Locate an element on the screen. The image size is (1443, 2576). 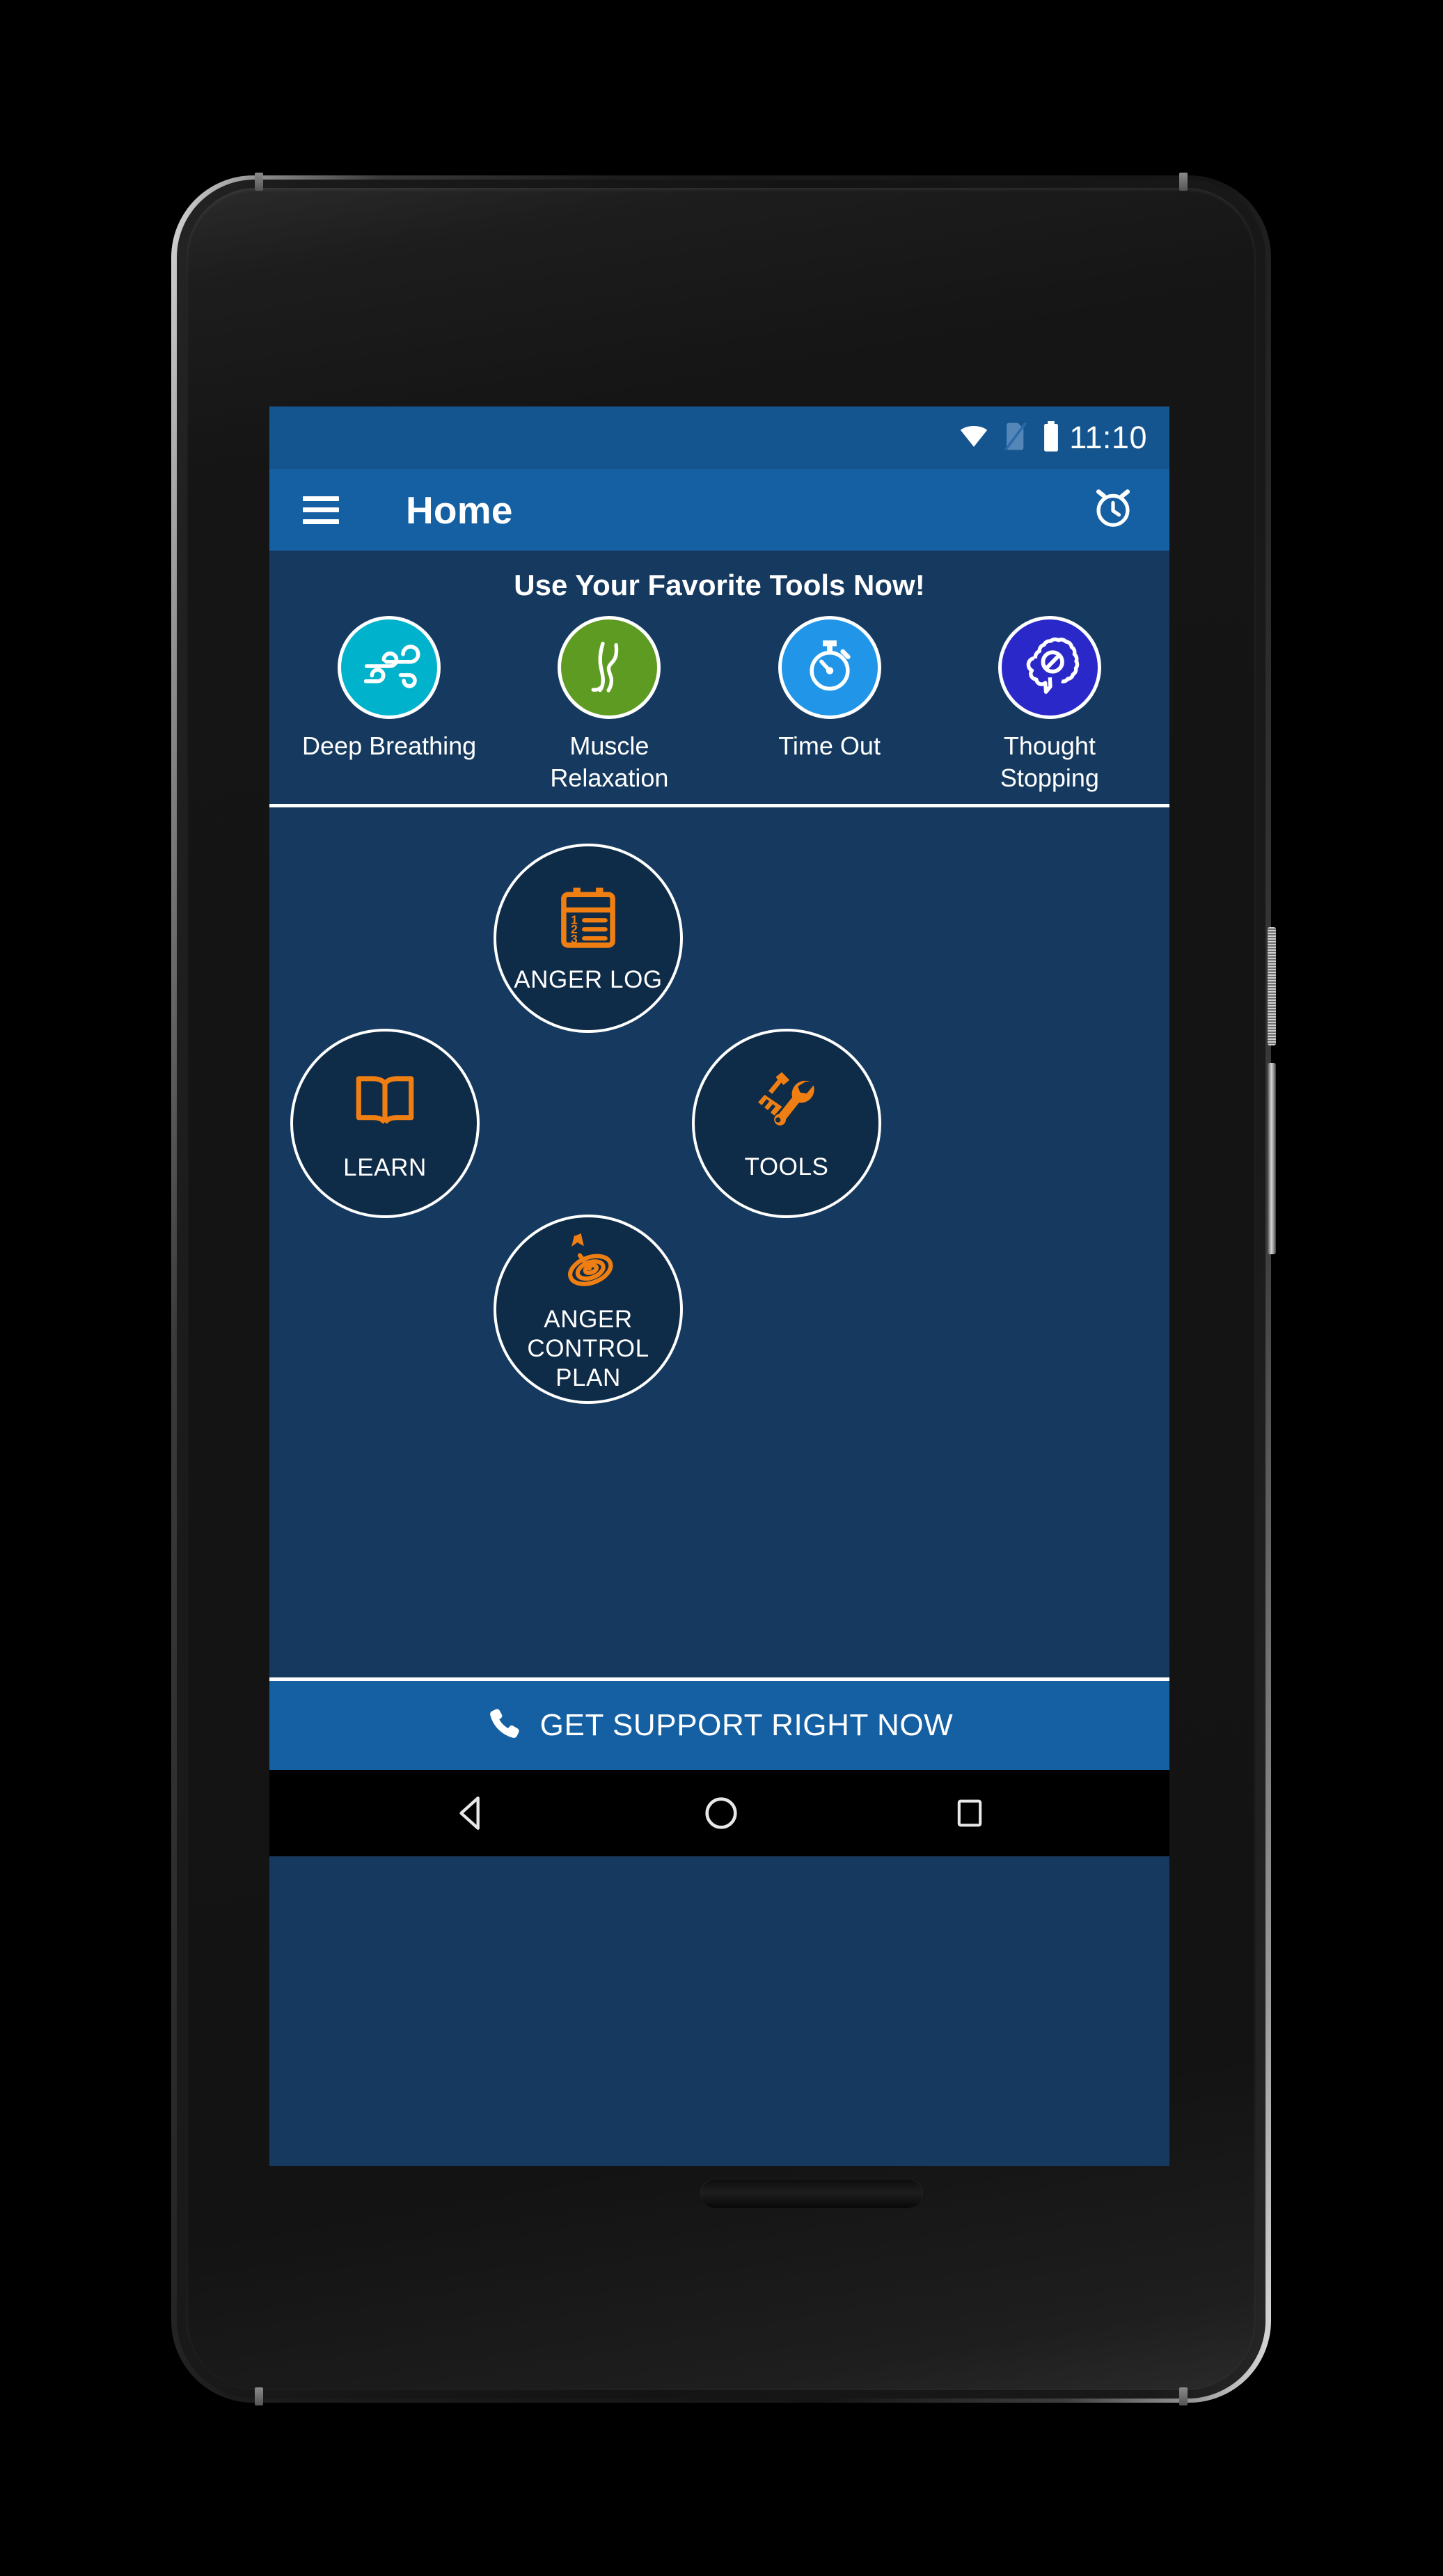
antenna-nub-top-left is located at coordinates (259, 182).